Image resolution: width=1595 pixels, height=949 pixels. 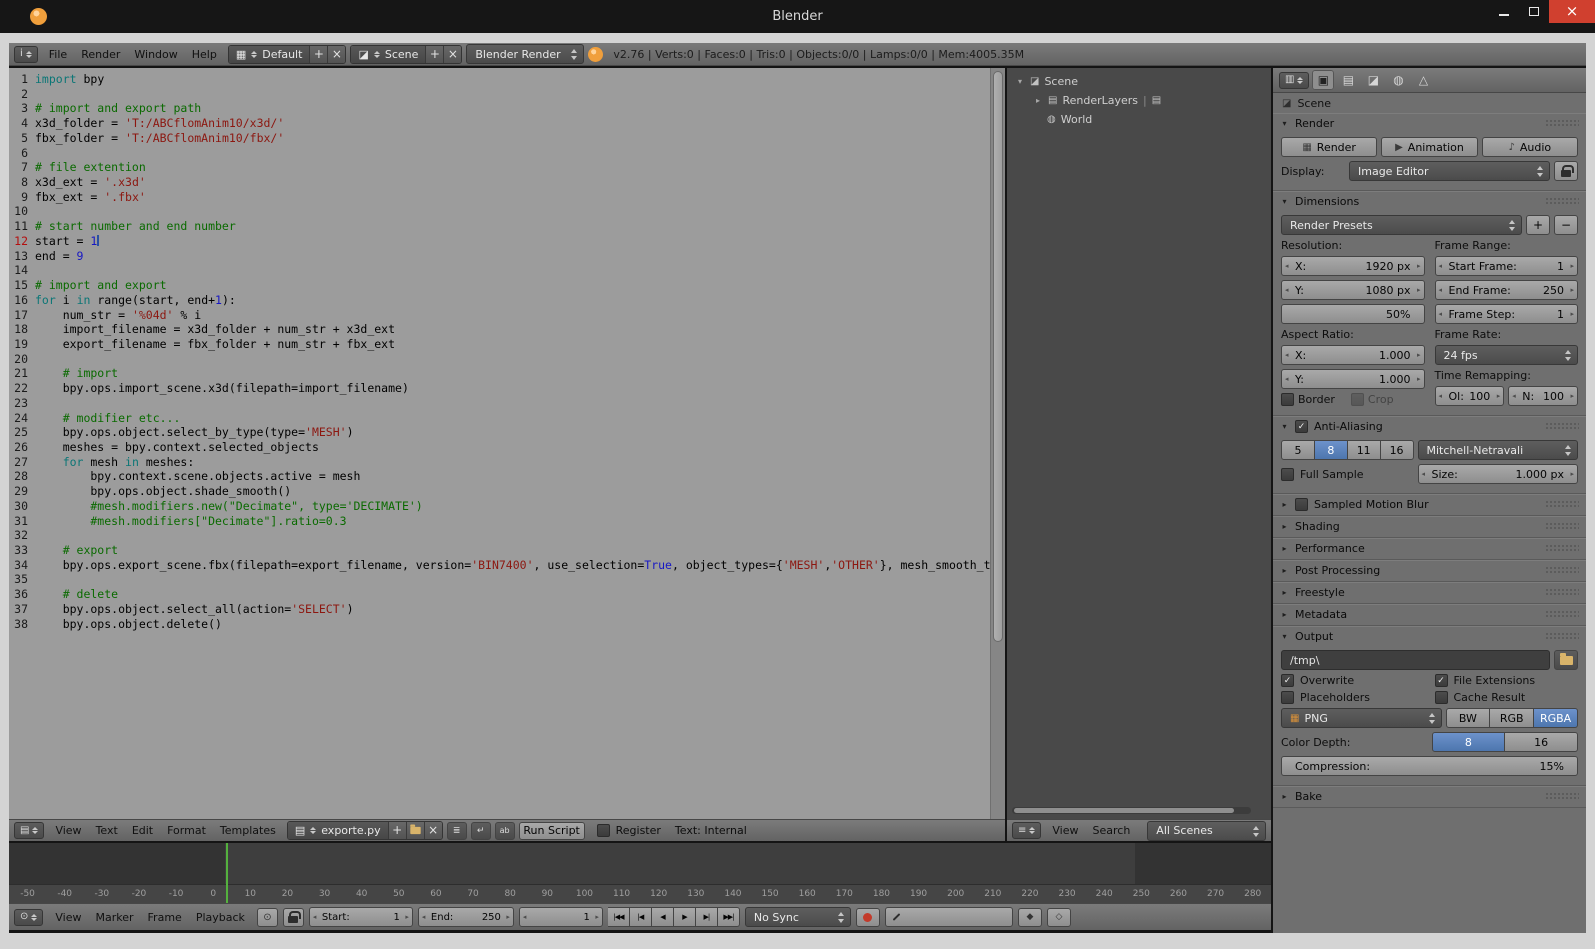 What do you see at coordinates (560, 917) in the screenshot?
I see `current-frame-field: 1` at bounding box center [560, 917].